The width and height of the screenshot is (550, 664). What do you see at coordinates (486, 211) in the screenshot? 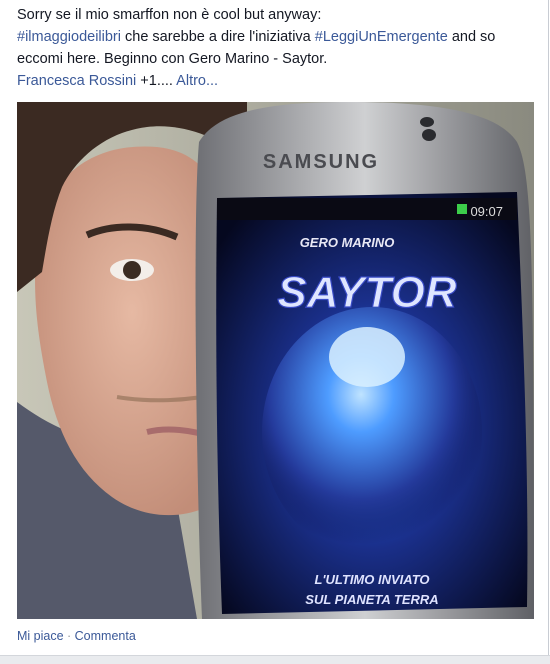
I see `status-time-label: 09:07` at bounding box center [486, 211].